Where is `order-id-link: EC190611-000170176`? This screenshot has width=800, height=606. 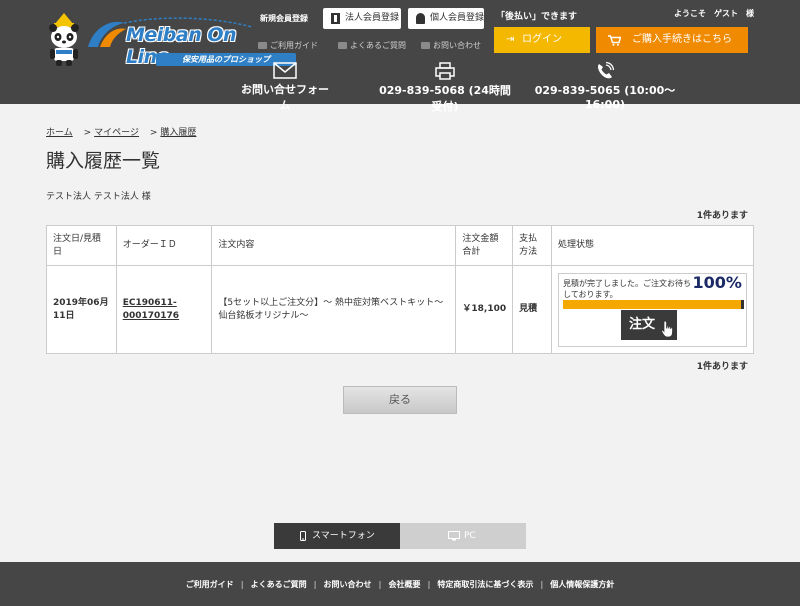 order-id-link: EC190611-000170176 is located at coordinates (151, 309).